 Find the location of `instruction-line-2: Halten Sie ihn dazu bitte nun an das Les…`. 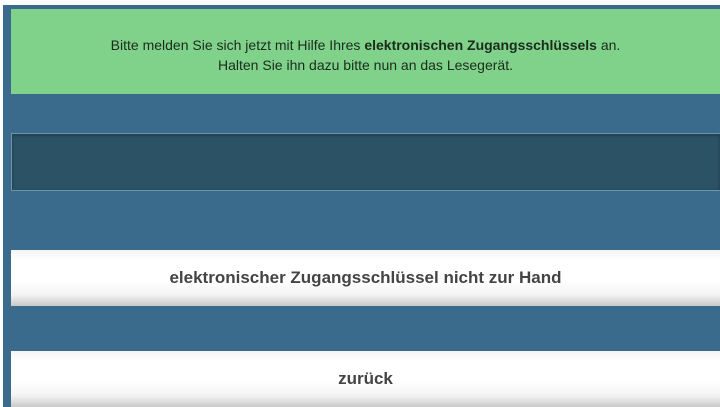

instruction-line-2: Halten Sie ihn dazu bitte nun an das Les… is located at coordinates (365, 65).